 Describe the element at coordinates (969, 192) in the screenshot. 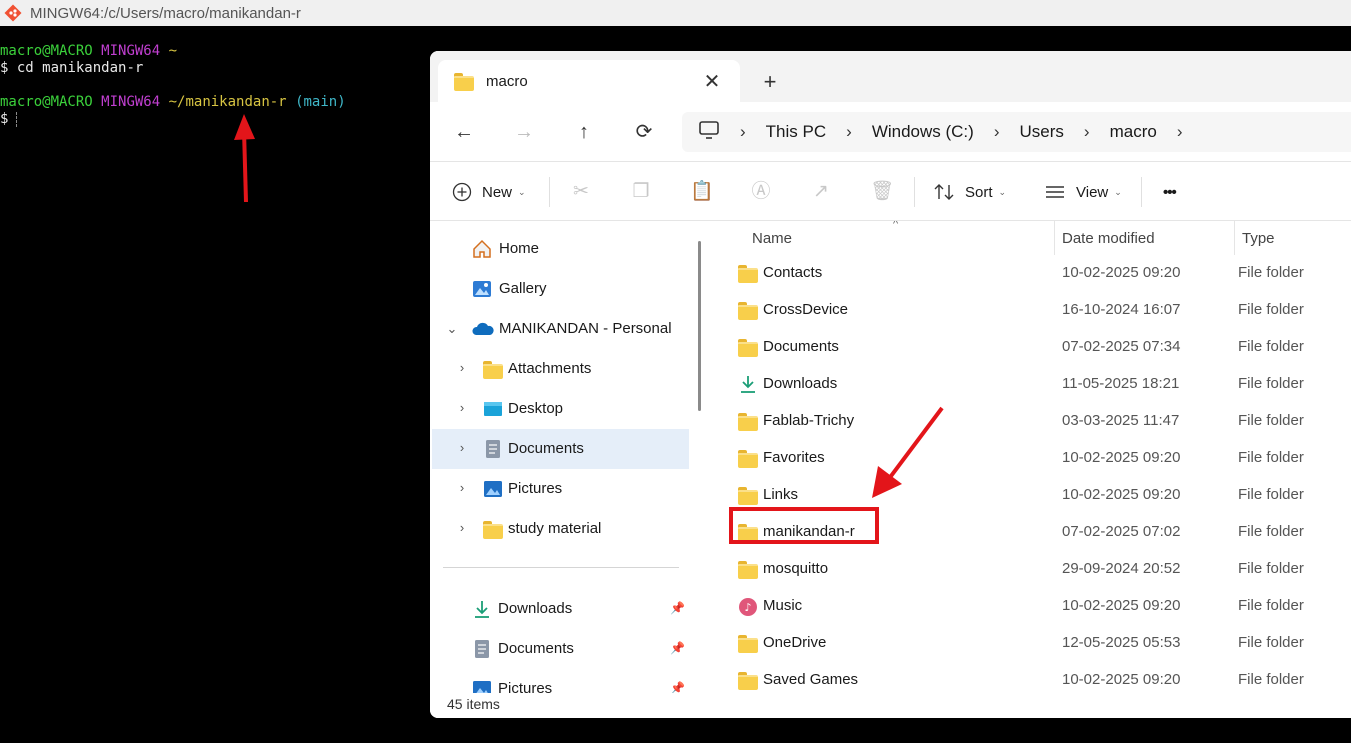

I see `sort-button: Sort ⌄` at that location.